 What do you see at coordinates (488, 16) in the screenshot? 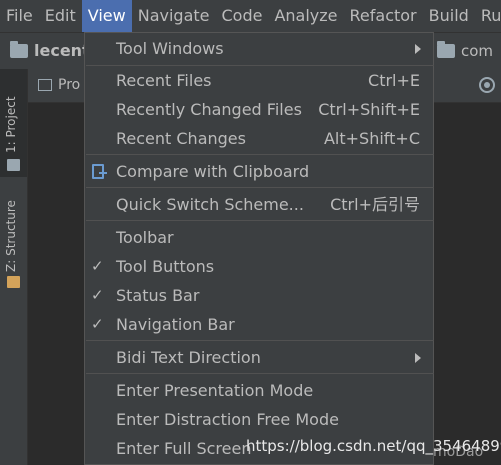
I see `menu-run: Ru` at bounding box center [488, 16].